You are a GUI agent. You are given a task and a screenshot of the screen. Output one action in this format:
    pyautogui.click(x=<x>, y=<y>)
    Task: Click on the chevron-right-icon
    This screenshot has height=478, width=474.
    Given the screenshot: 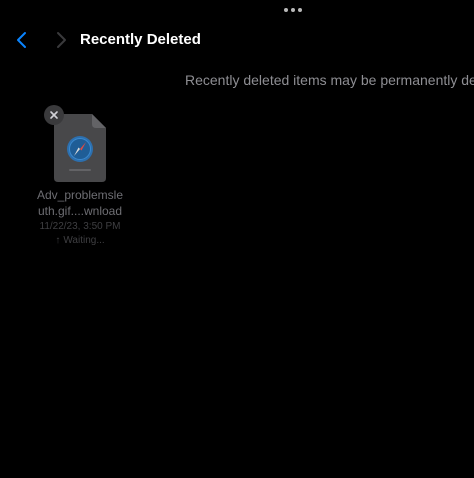 What is the action you would take?
    pyautogui.click(x=61, y=40)
    